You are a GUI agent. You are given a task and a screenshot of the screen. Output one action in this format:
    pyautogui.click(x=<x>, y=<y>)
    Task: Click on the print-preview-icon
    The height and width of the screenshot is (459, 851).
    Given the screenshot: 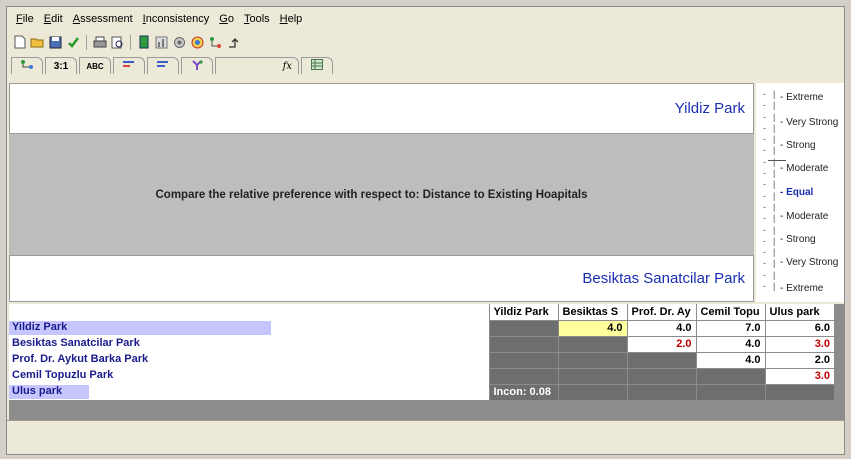 What is the action you would take?
    pyautogui.click(x=117, y=42)
    